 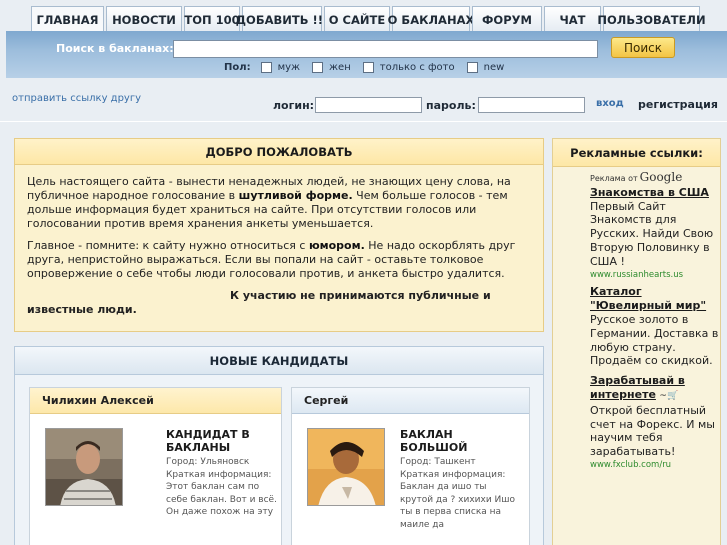 What do you see at coordinates (417, 67) in the screenshot?
I see `filter-photo-only-label: только с фото` at bounding box center [417, 67].